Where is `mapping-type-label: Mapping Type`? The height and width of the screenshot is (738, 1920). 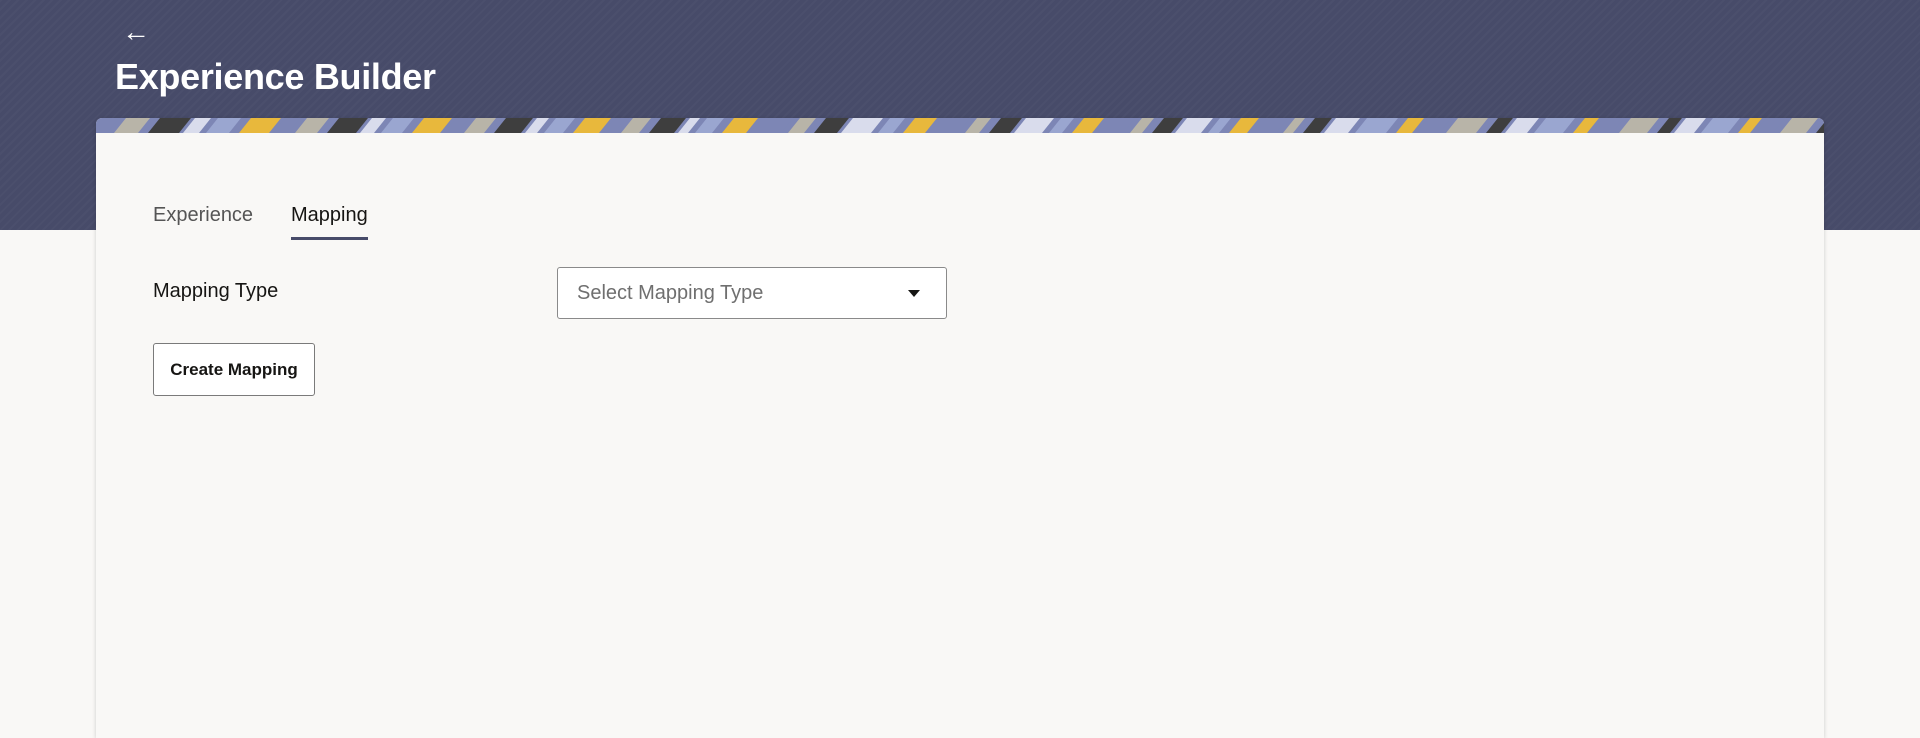
mapping-type-label: Mapping Type is located at coordinates (216, 291).